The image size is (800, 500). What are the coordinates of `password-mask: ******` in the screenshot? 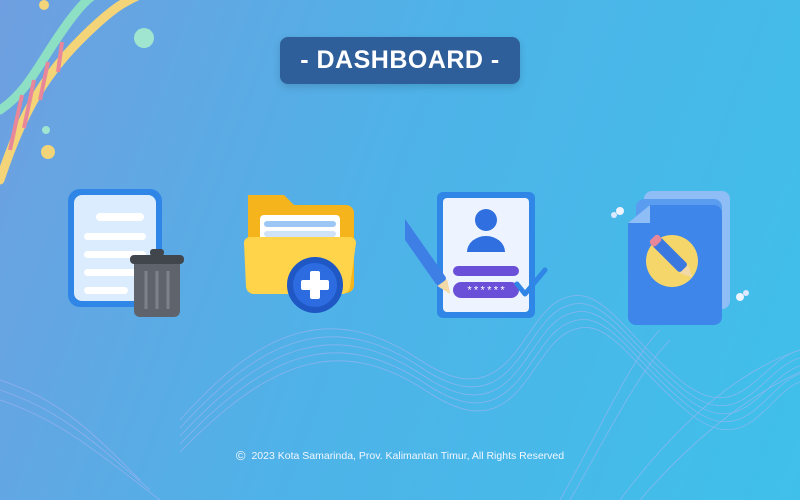 It's located at (486, 292).